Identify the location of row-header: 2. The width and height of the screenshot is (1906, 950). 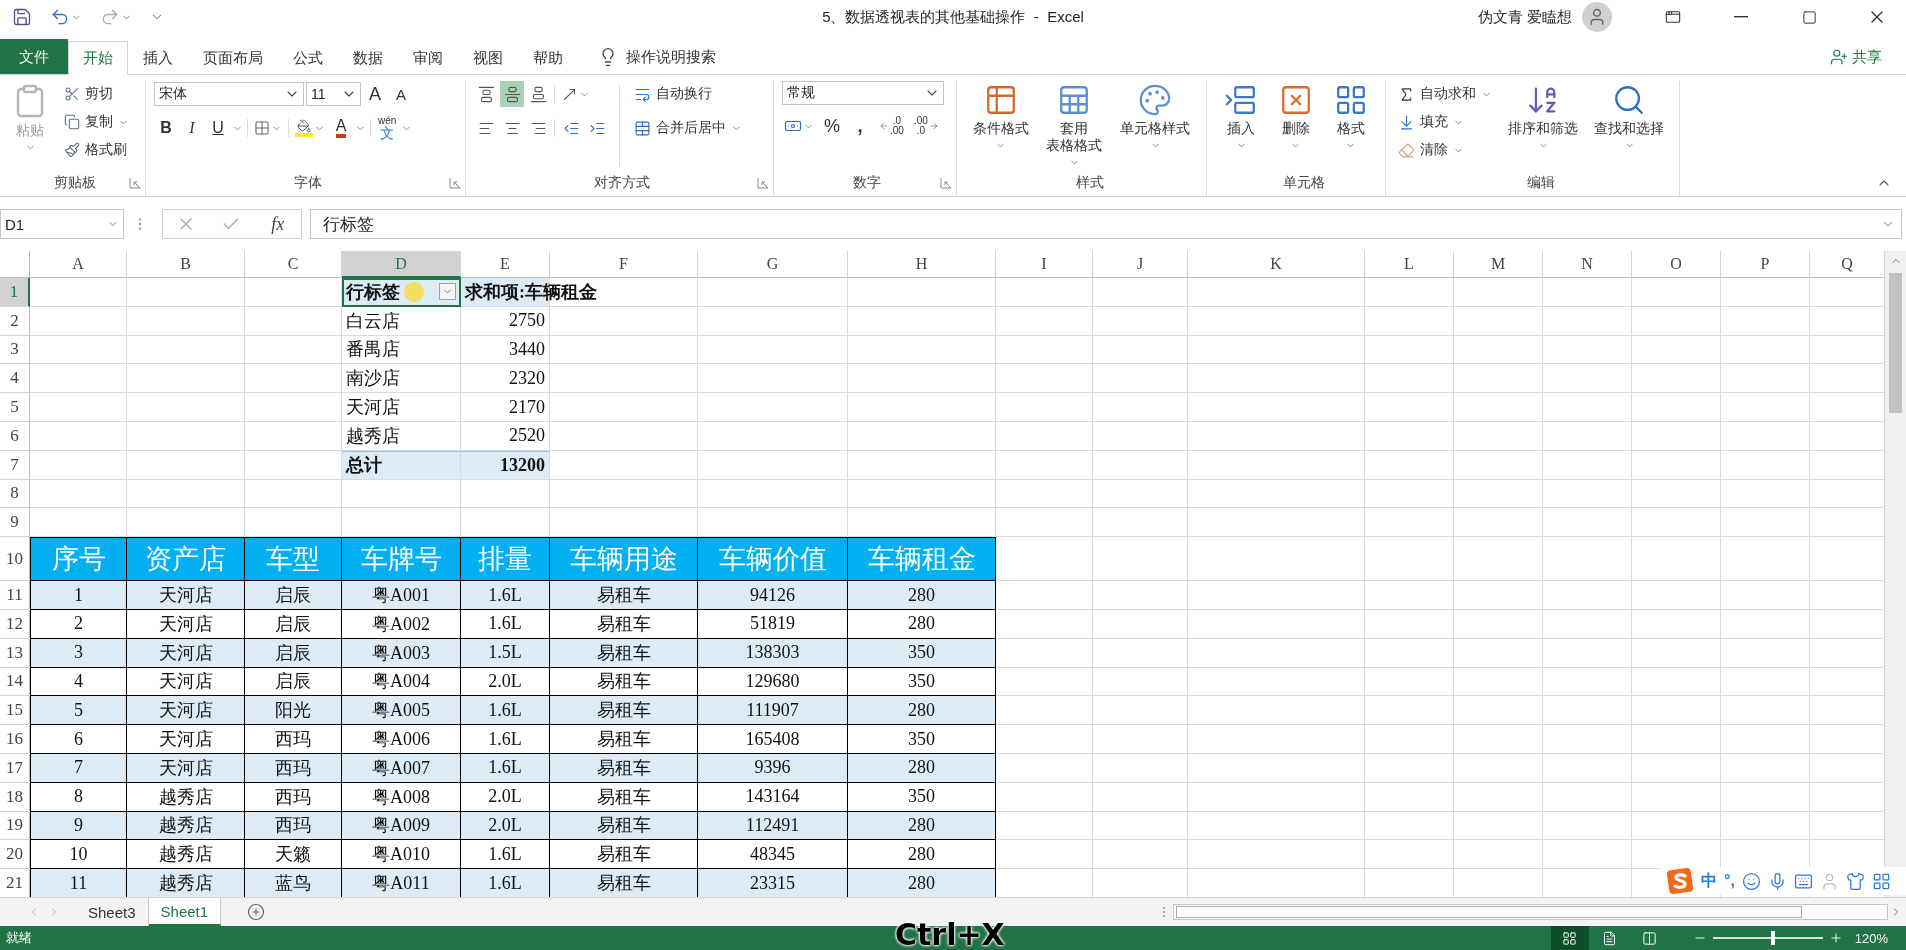
(15, 321).